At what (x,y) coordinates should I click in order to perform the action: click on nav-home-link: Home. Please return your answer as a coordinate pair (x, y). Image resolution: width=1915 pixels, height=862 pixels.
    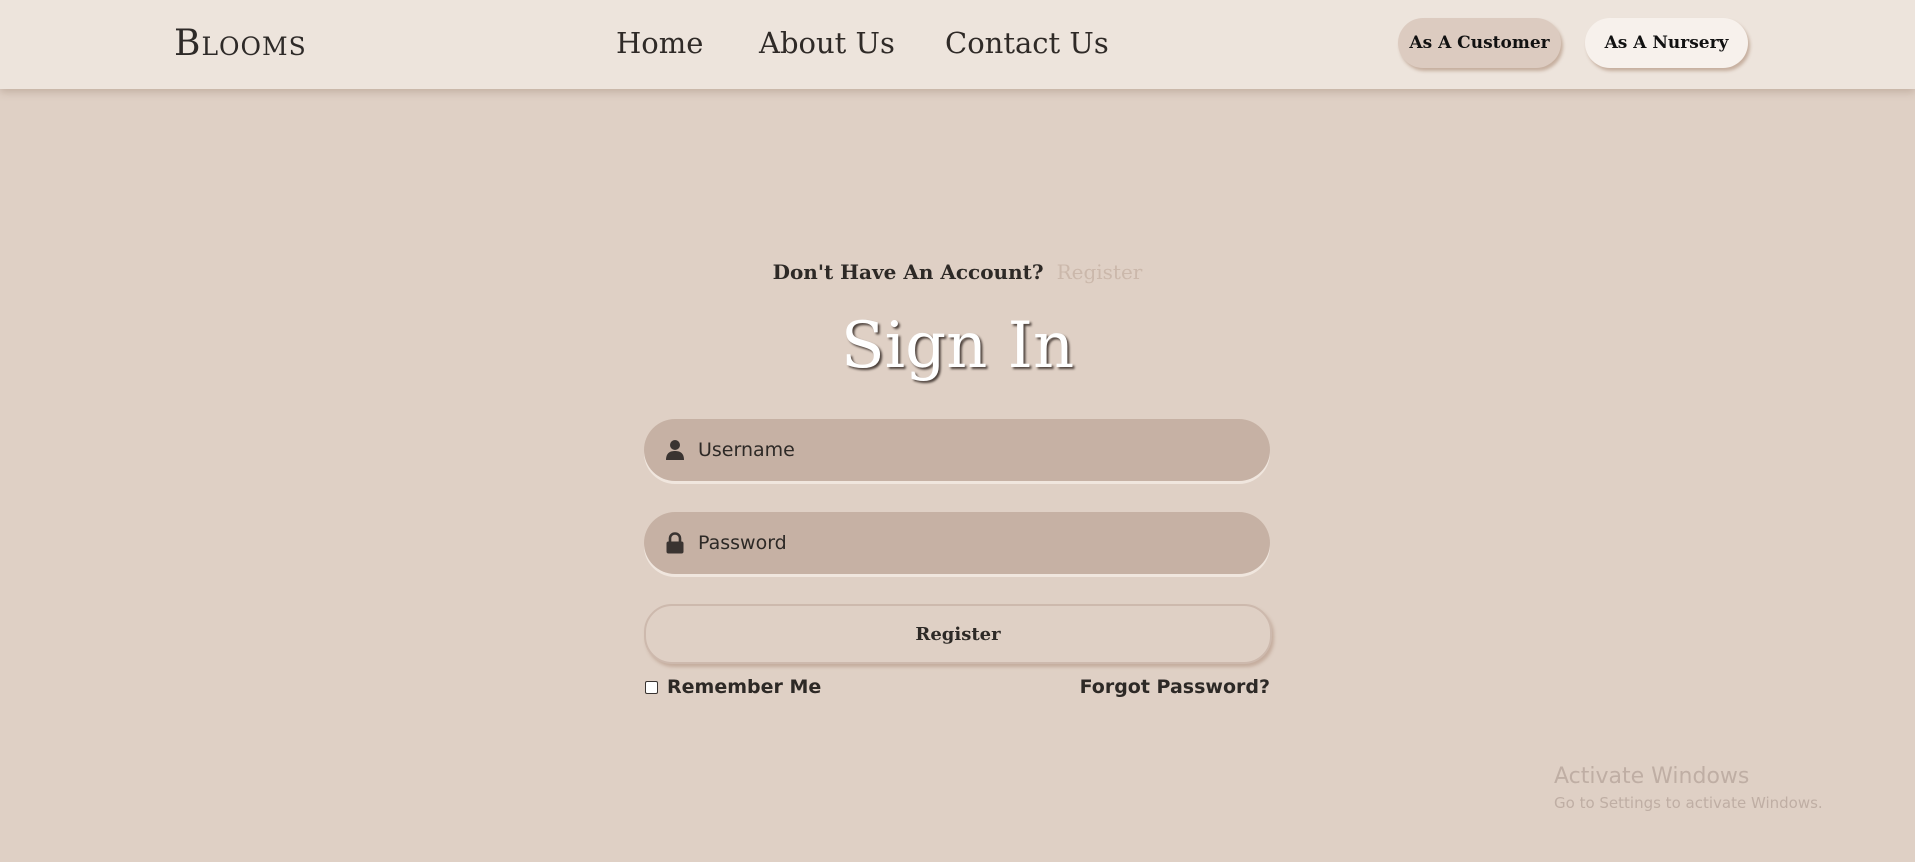
    Looking at the image, I should click on (659, 43).